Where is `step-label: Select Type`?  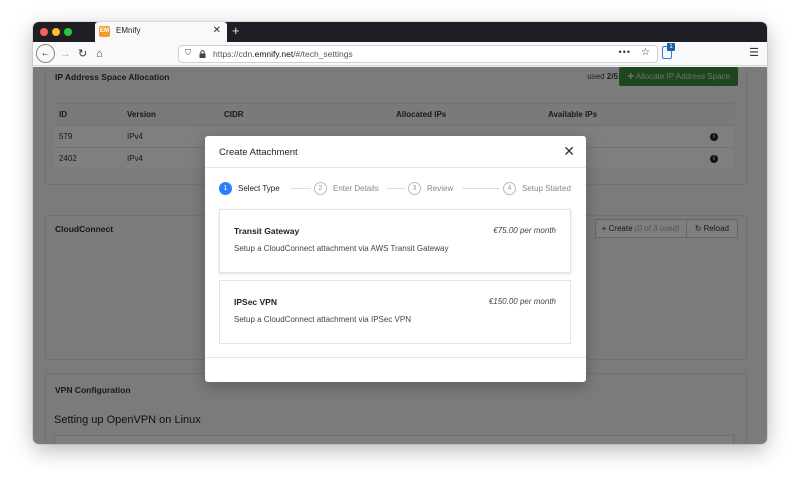 step-label: Select Type is located at coordinates (259, 188).